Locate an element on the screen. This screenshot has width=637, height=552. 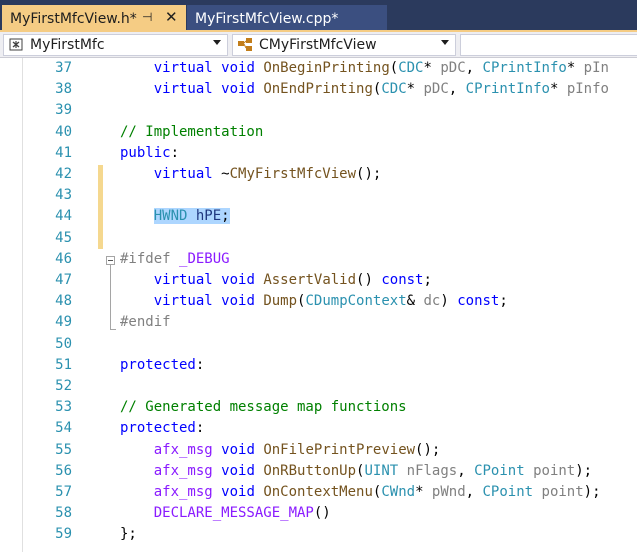
code-line: 54 protected: is located at coordinates (318, 428).